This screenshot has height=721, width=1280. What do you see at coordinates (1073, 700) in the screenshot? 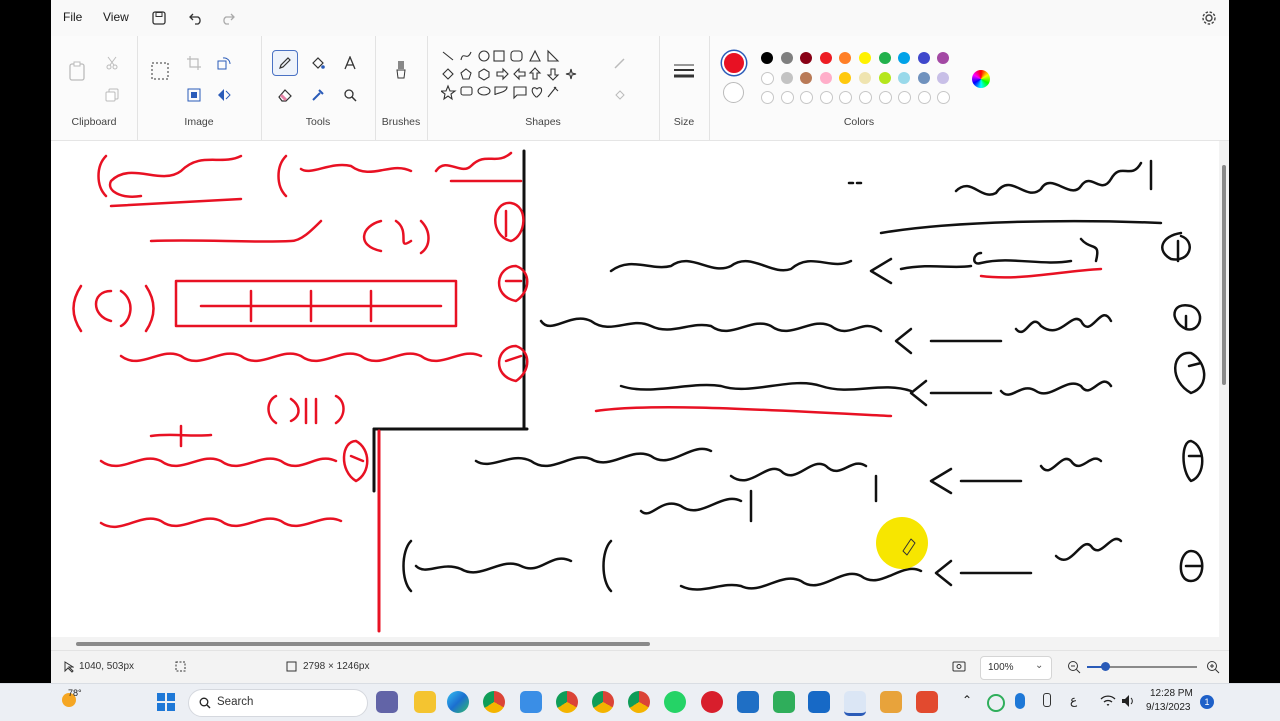
I see `language-indicator: ع` at bounding box center [1073, 700].